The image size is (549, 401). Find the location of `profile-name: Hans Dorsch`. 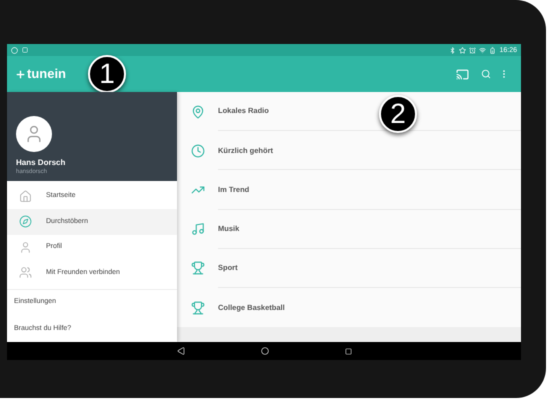

profile-name: Hans Dorsch is located at coordinates (41, 163).